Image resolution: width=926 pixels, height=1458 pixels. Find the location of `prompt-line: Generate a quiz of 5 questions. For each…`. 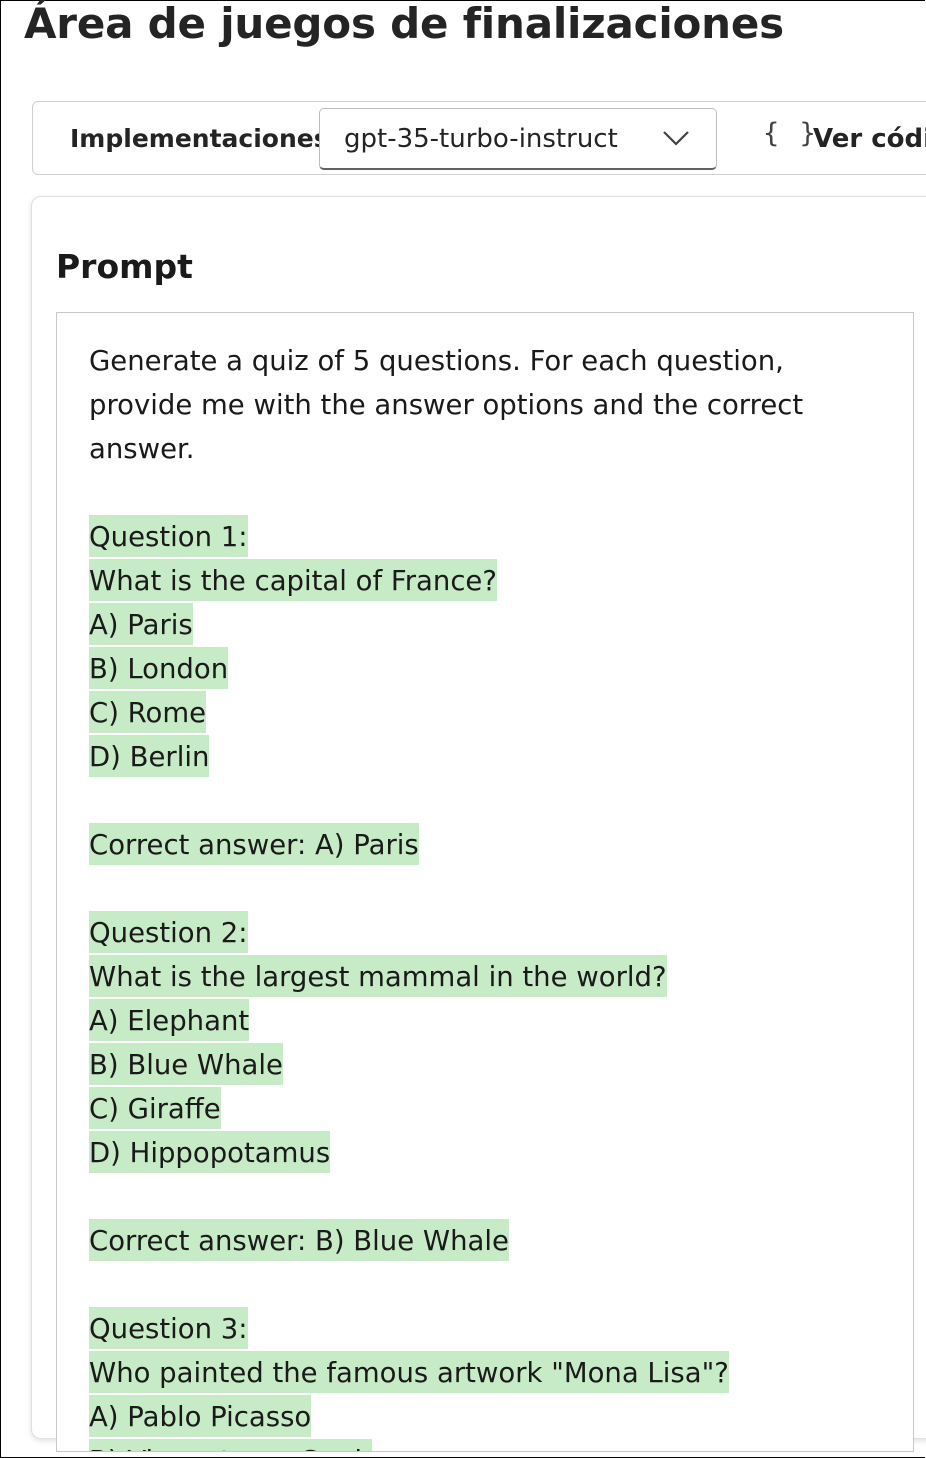

prompt-line: Generate a quiz of 5 questions. For each… is located at coordinates (436, 361).